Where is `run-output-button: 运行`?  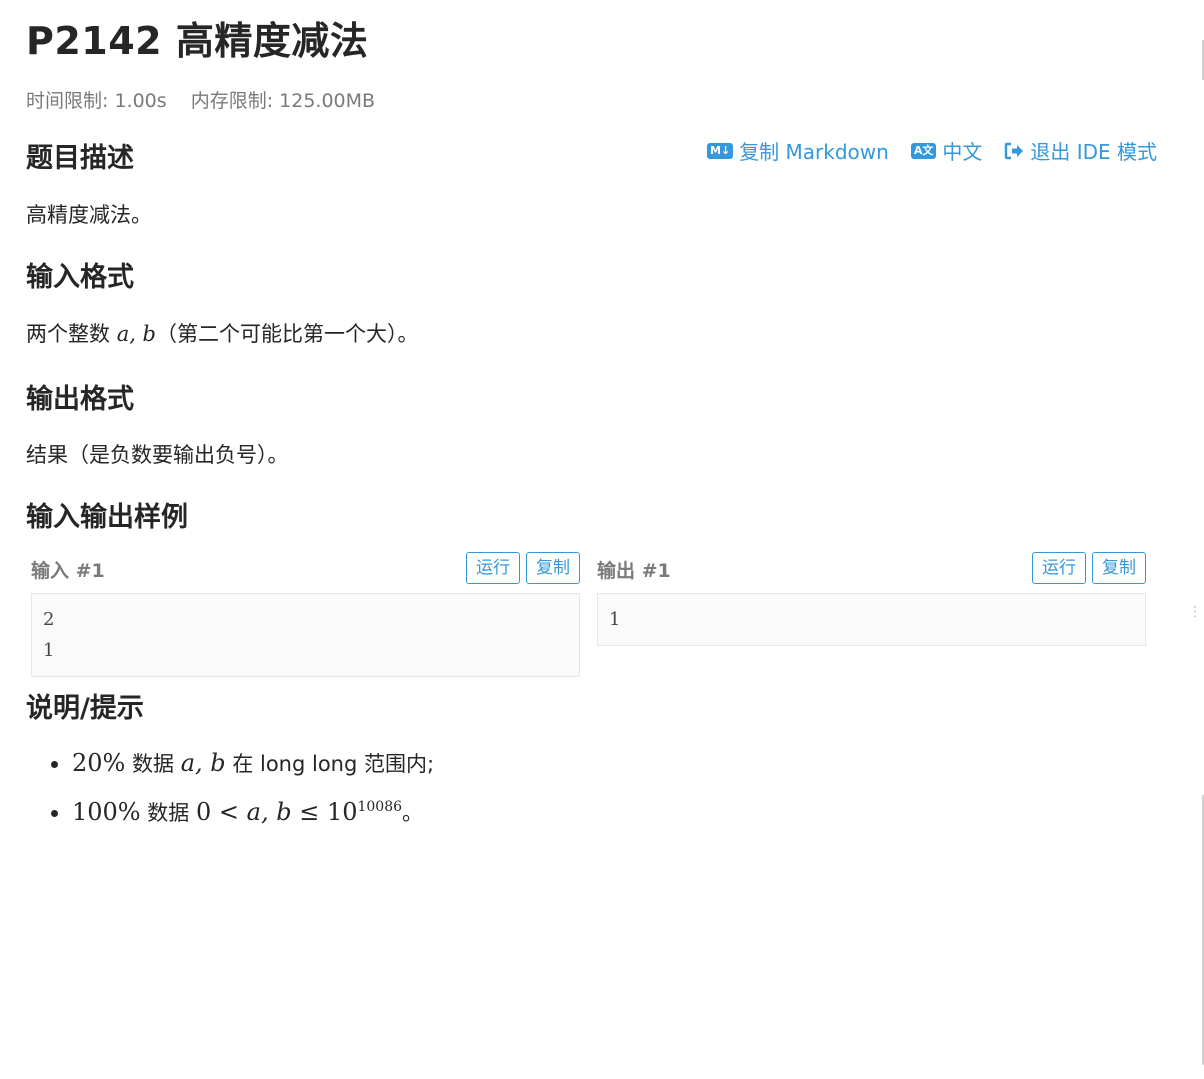 run-output-button: 运行 is located at coordinates (1059, 568).